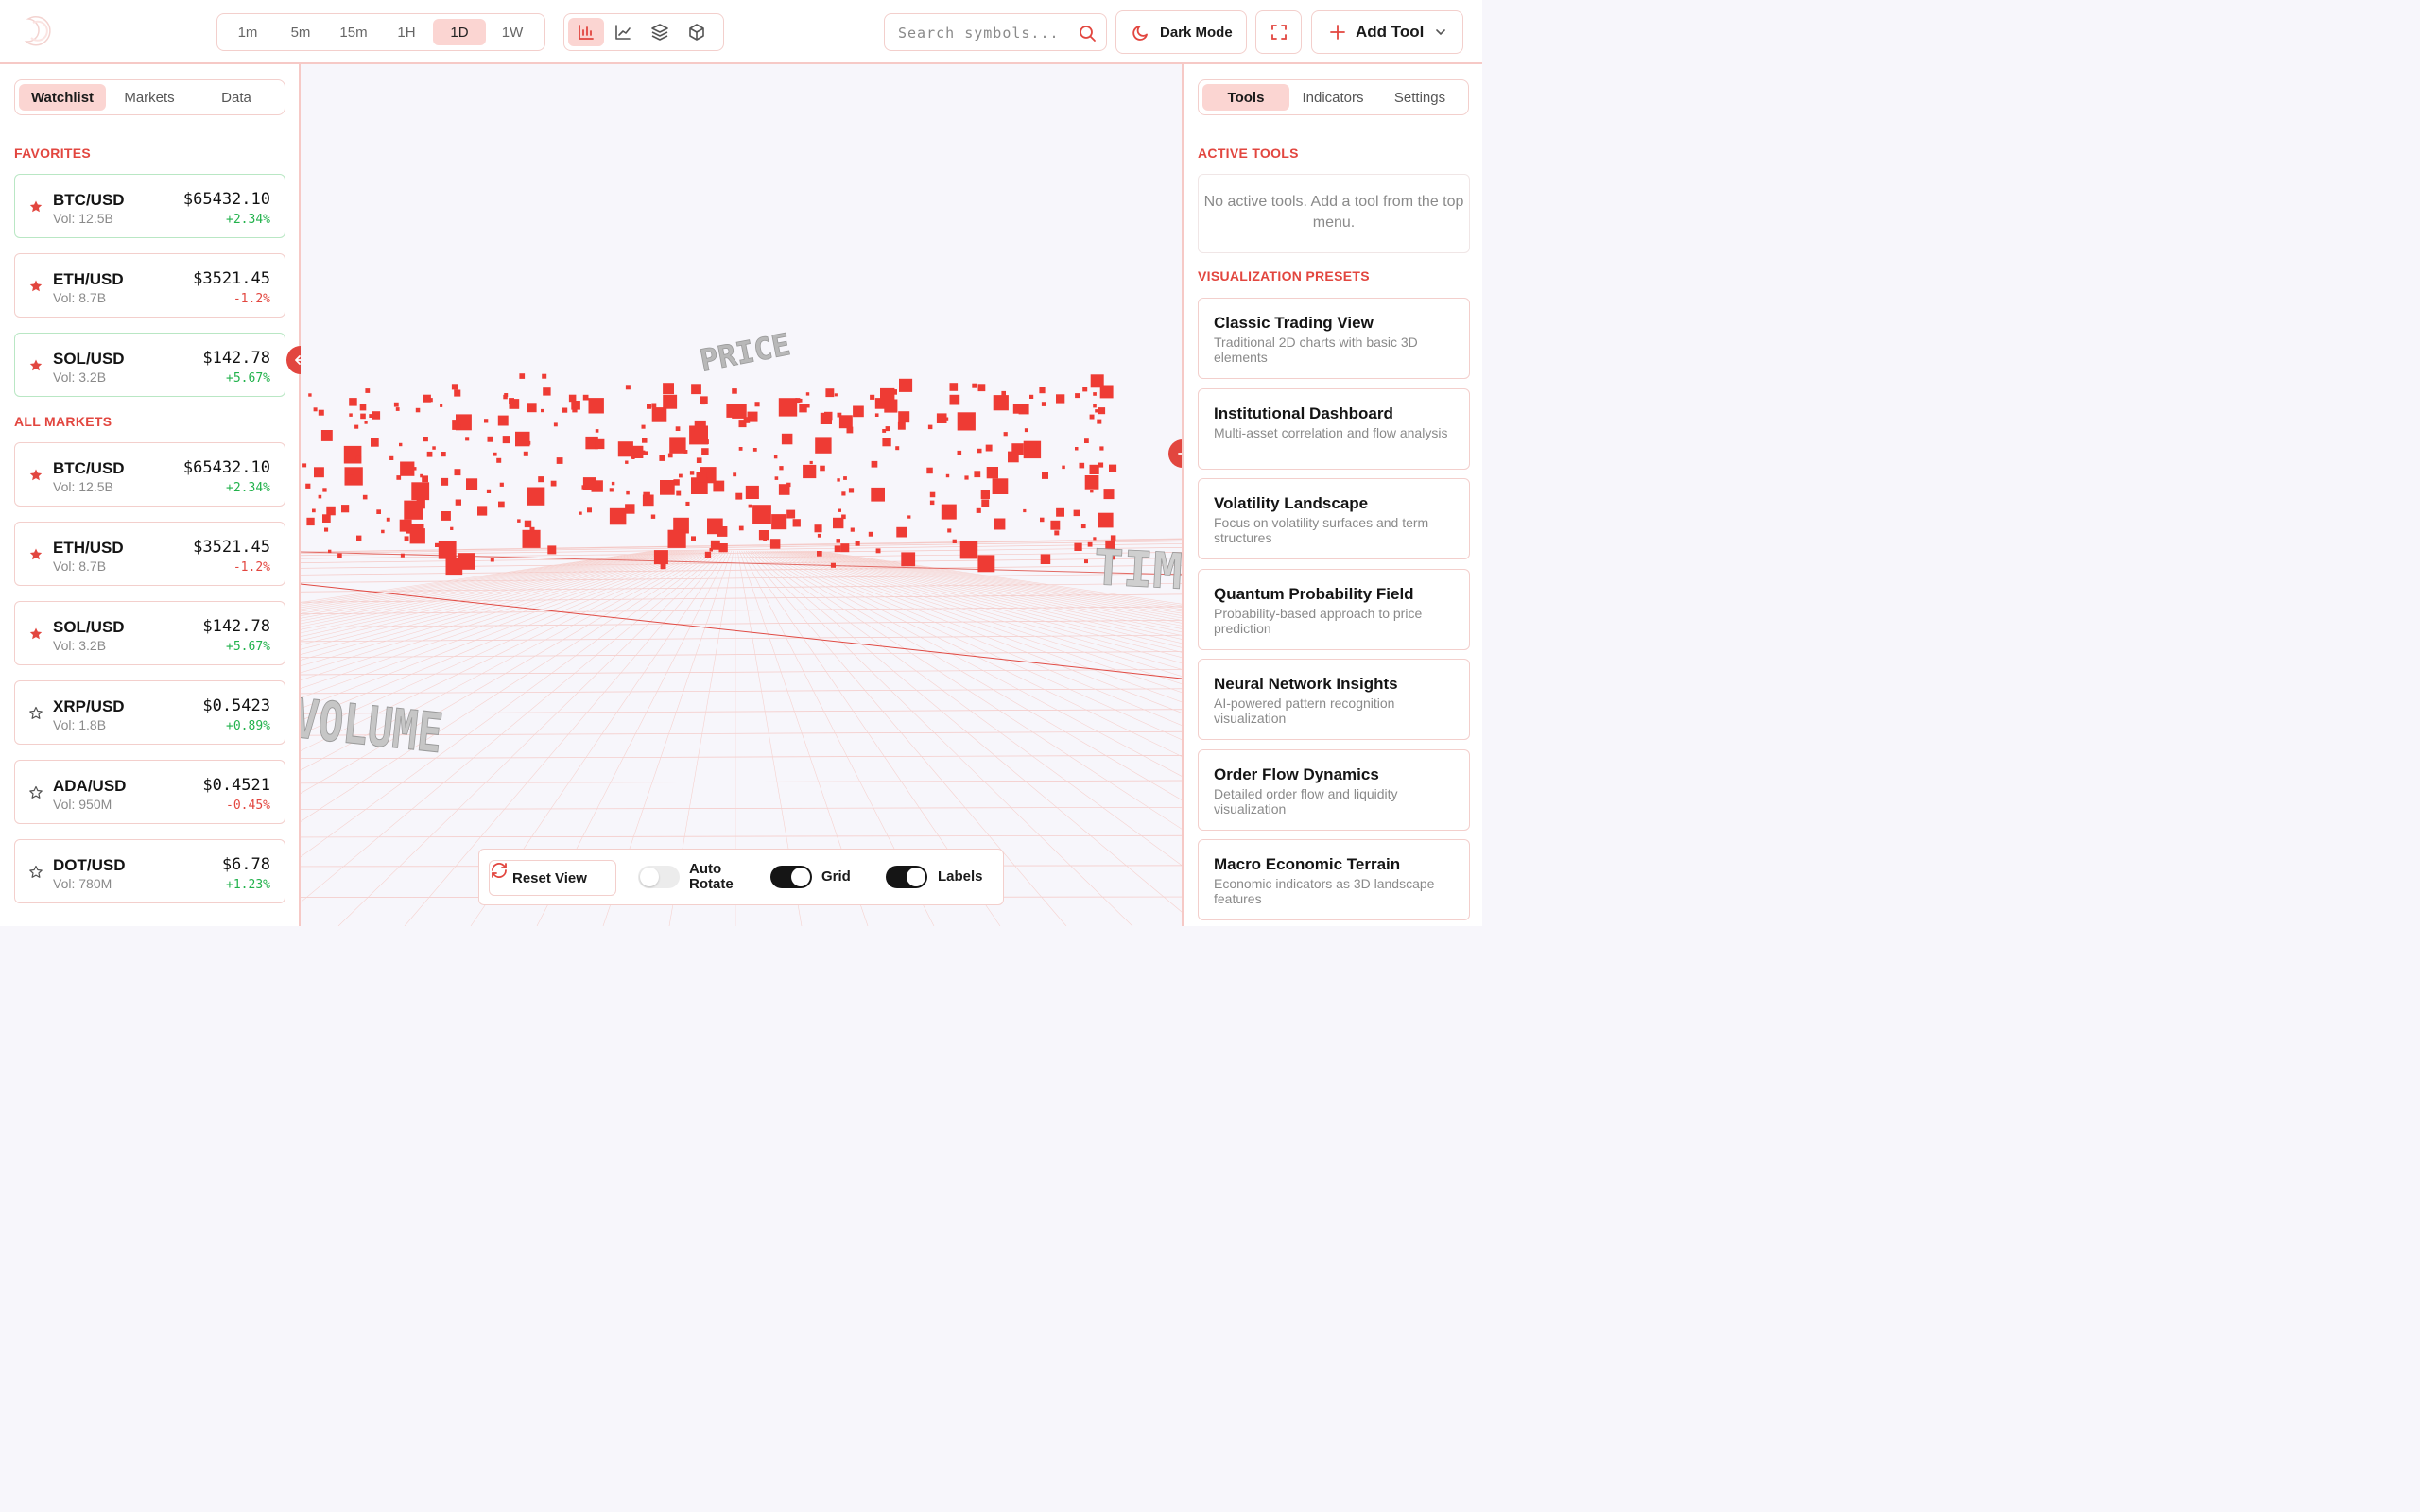 The image size is (2420, 1512). What do you see at coordinates (791, 877) in the screenshot?
I see `grid-toggle` at bounding box center [791, 877].